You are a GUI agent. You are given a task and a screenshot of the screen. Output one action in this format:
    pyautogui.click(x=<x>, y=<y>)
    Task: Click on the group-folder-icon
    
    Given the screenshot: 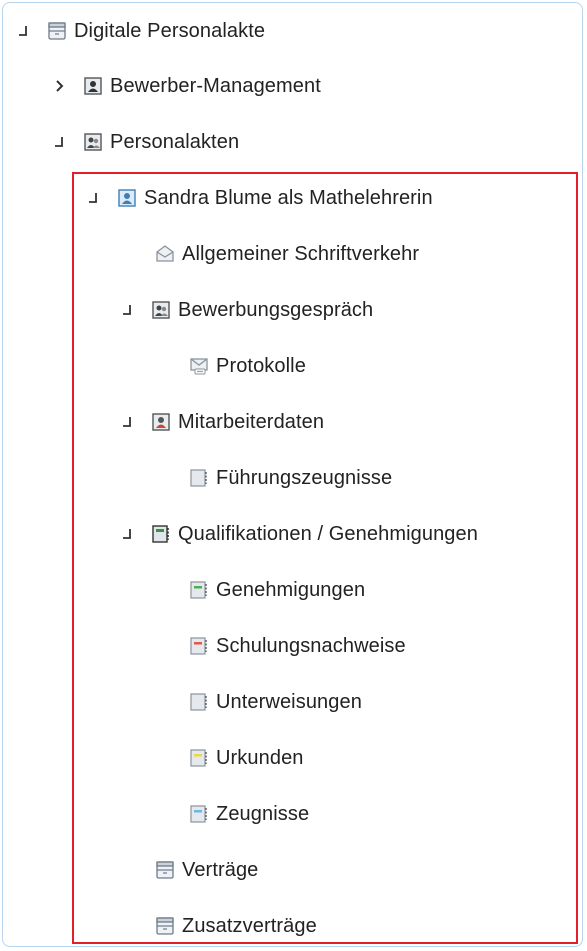 What is the action you would take?
    pyautogui.click(x=93, y=142)
    